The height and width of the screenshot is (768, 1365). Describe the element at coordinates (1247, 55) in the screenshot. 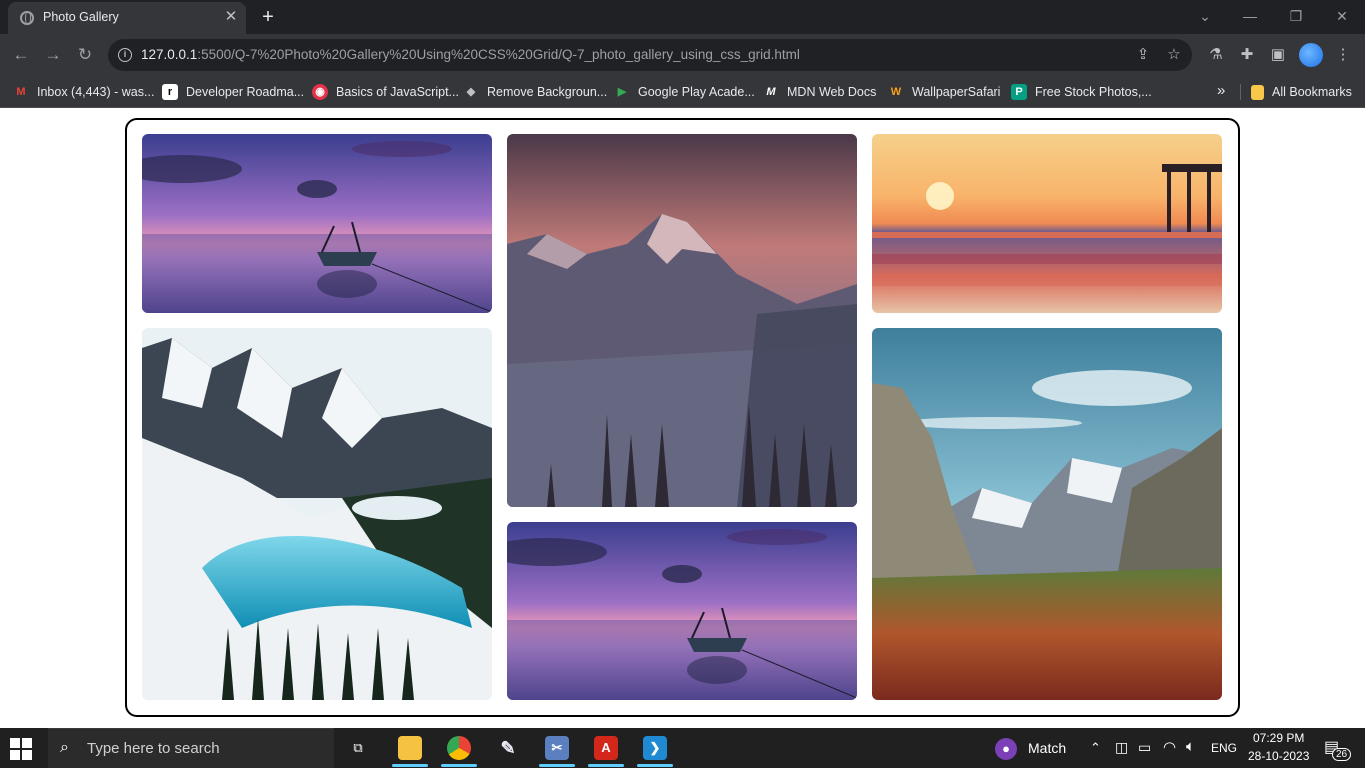

I see `extensions-puzzle-icon: ✚` at that location.